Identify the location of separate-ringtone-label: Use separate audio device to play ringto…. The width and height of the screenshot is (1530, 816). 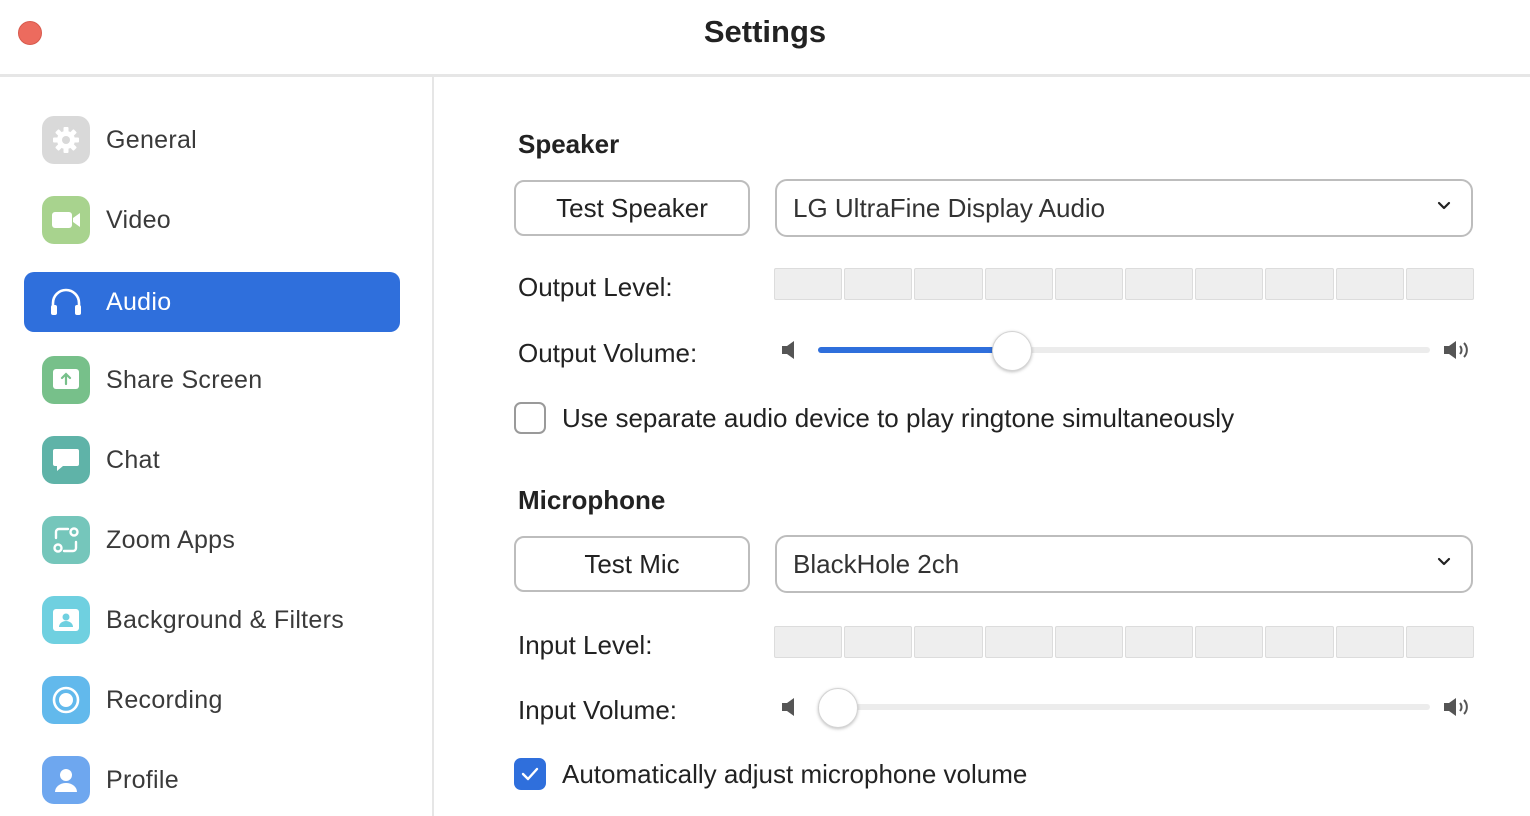
(898, 417).